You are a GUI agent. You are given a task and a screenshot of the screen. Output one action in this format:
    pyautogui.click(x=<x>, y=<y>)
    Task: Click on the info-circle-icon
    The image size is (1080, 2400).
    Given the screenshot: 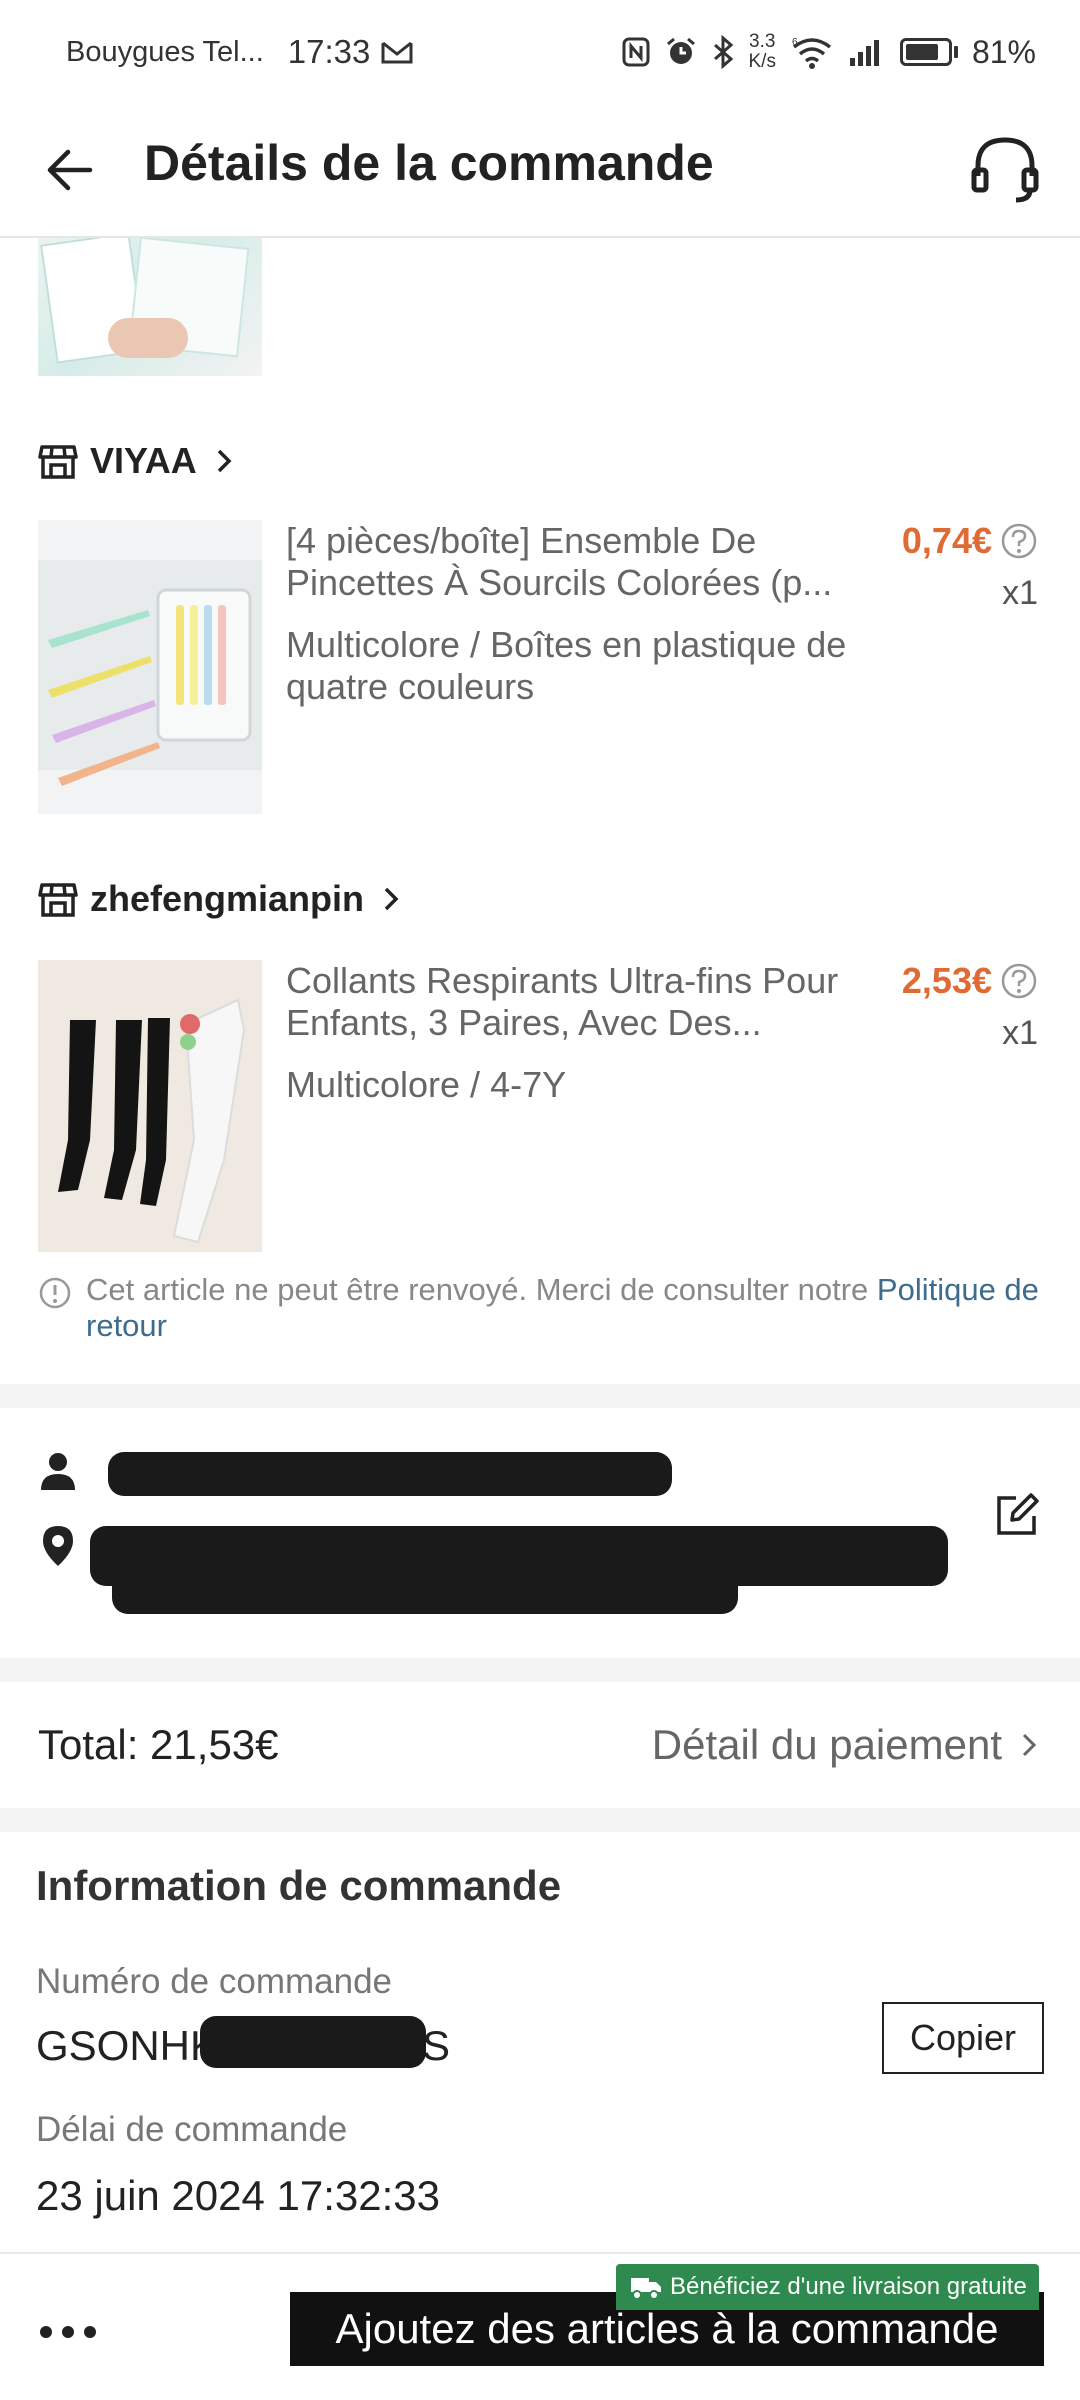 What is the action you would take?
    pyautogui.click(x=55, y=1293)
    